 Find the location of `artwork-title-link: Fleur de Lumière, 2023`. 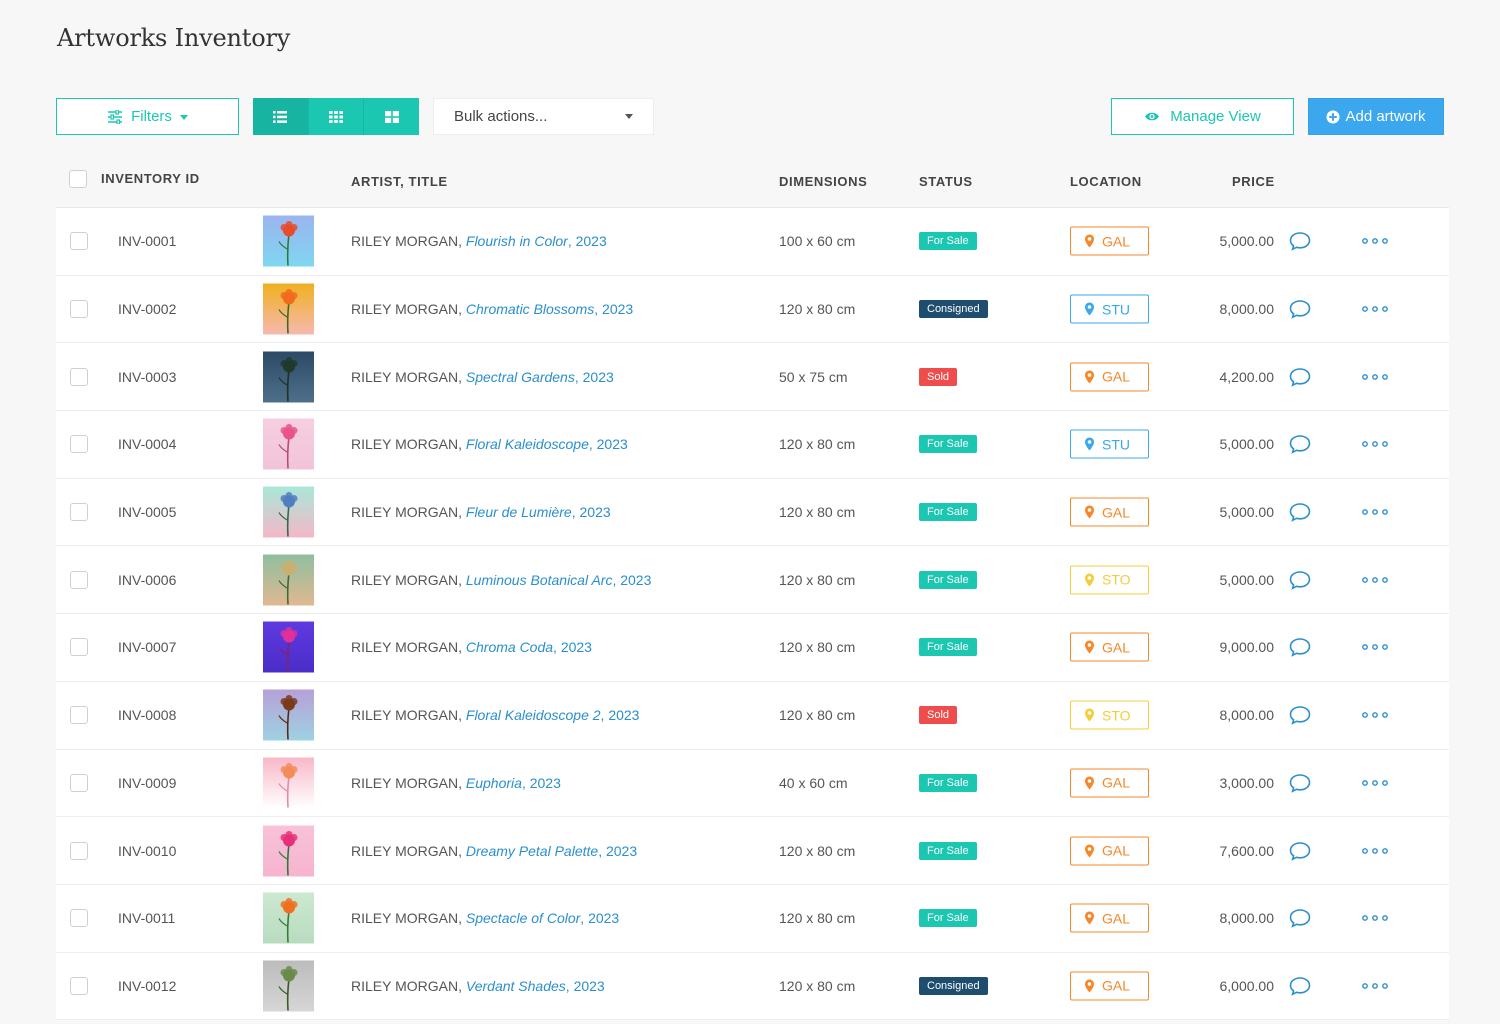

artwork-title-link: Fleur de Lumière, 2023 is located at coordinates (538, 512).